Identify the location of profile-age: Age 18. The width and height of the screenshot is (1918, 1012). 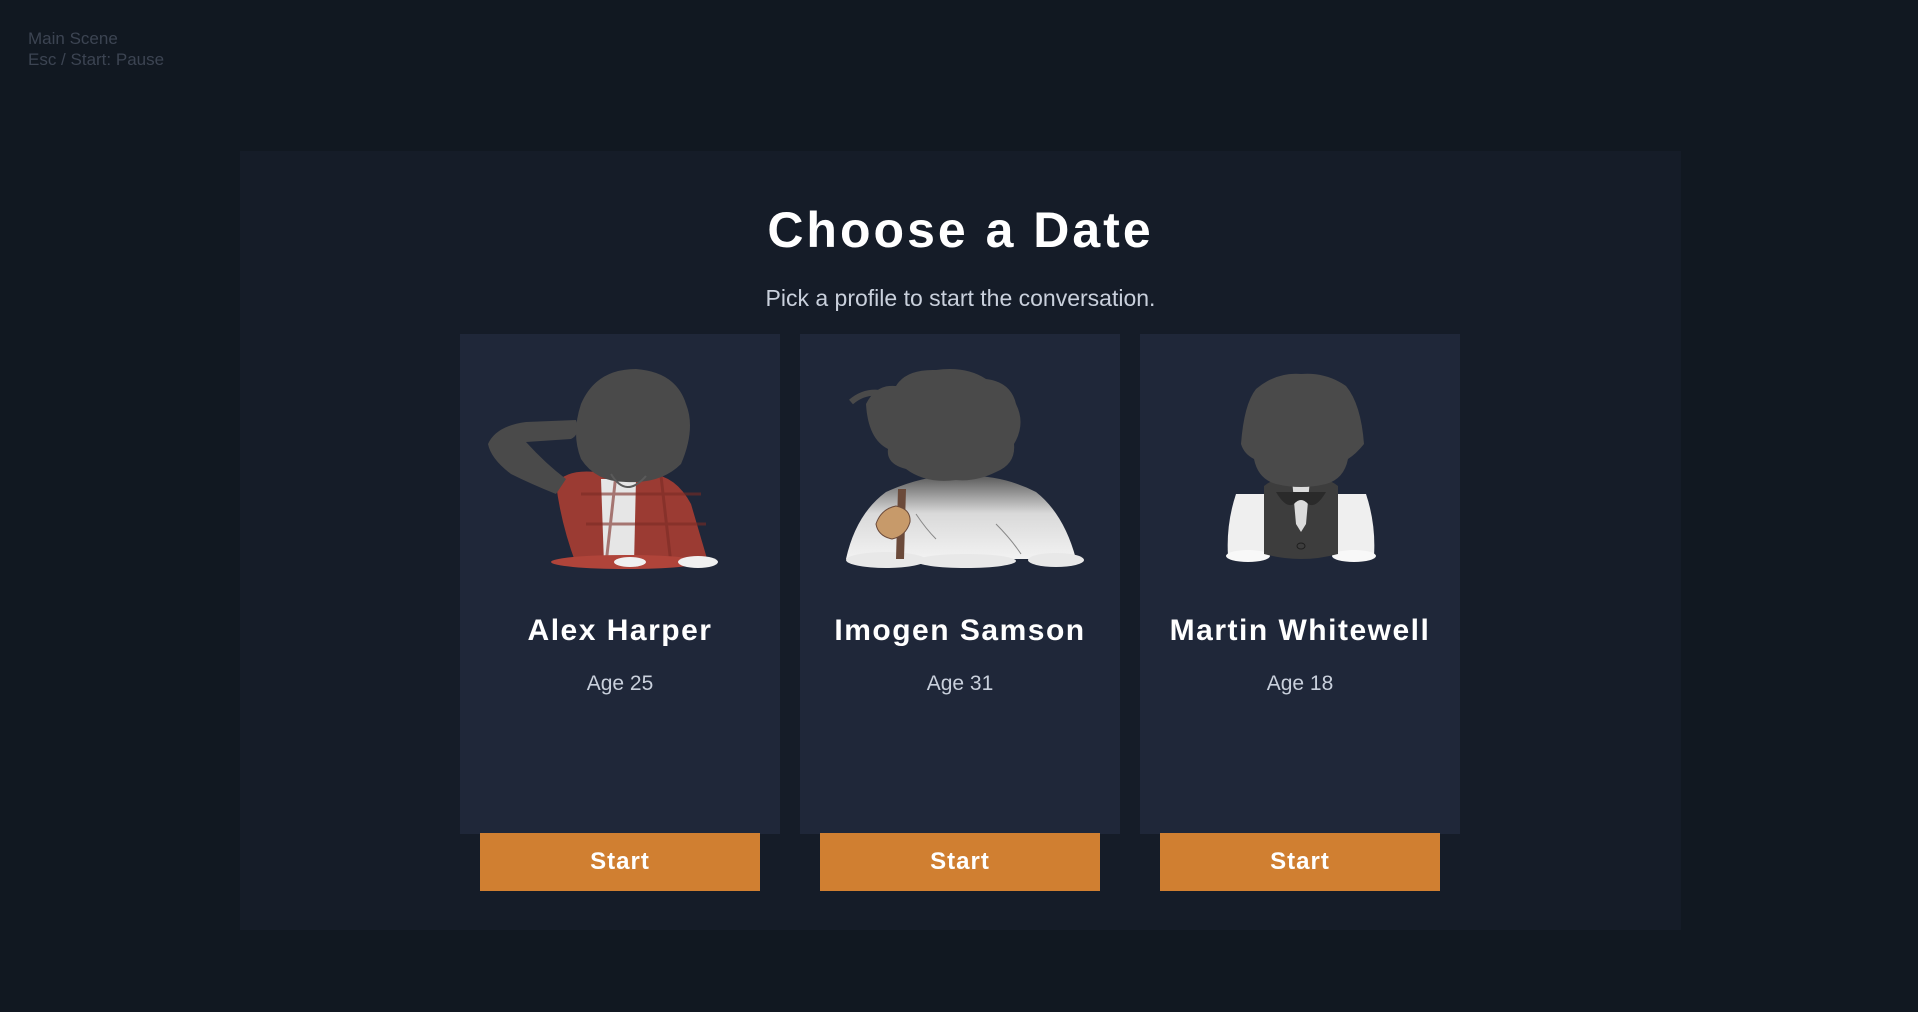
(1300, 683).